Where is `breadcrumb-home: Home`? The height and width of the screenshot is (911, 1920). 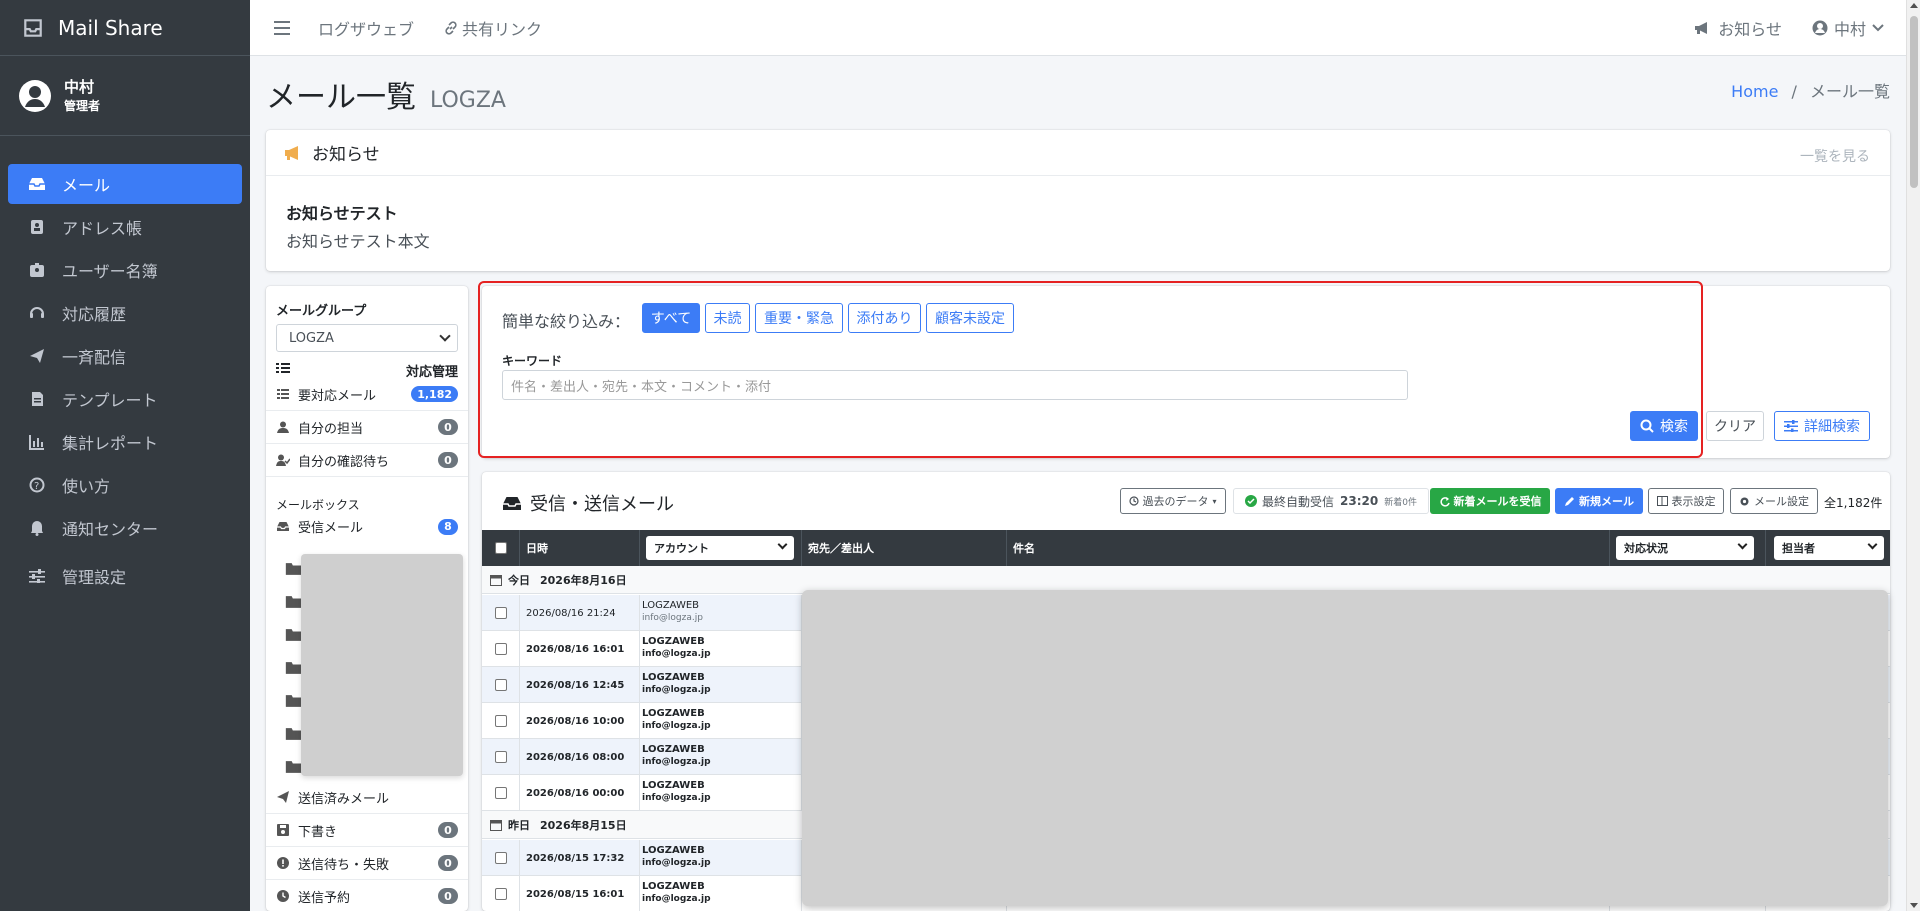 breadcrumb-home: Home is located at coordinates (1754, 91).